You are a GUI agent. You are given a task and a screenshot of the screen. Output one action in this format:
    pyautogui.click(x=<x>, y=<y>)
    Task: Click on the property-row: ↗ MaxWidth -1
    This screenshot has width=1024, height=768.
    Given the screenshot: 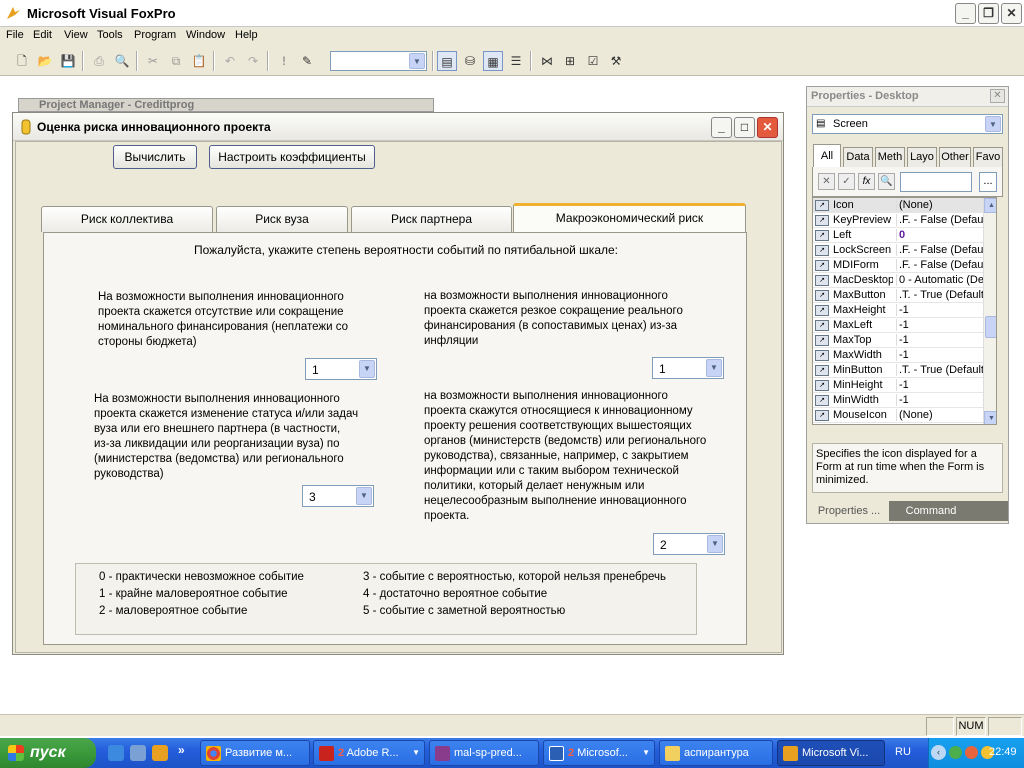 What is the action you would take?
    pyautogui.click(x=898, y=355)
    